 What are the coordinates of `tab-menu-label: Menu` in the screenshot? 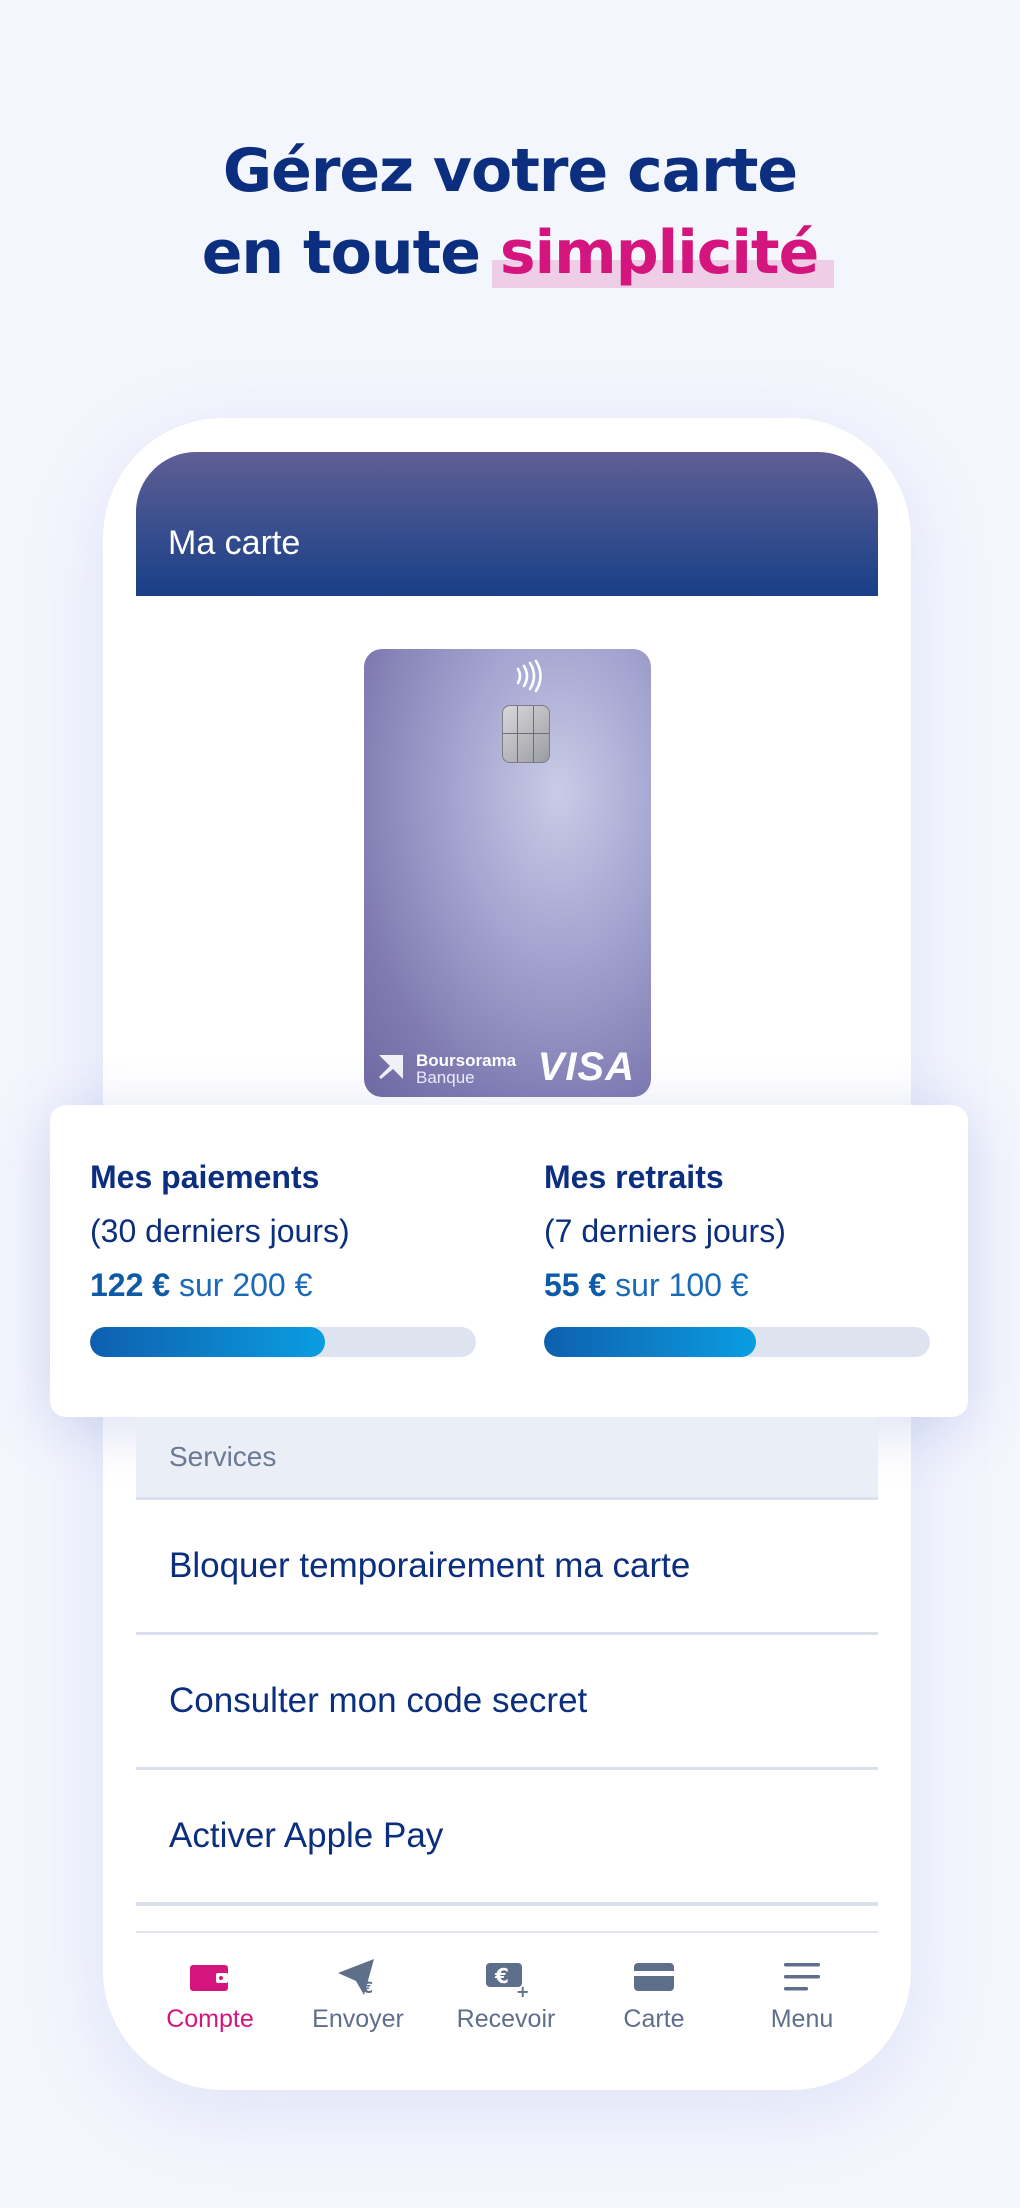 It's located at (802, 2019).